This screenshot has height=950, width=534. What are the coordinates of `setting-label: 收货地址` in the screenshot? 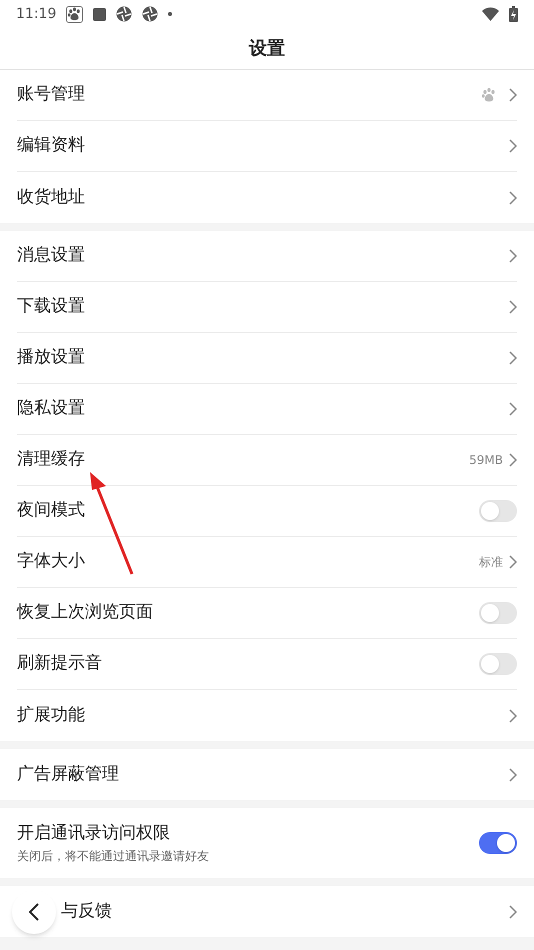 It's located at (51, 197).